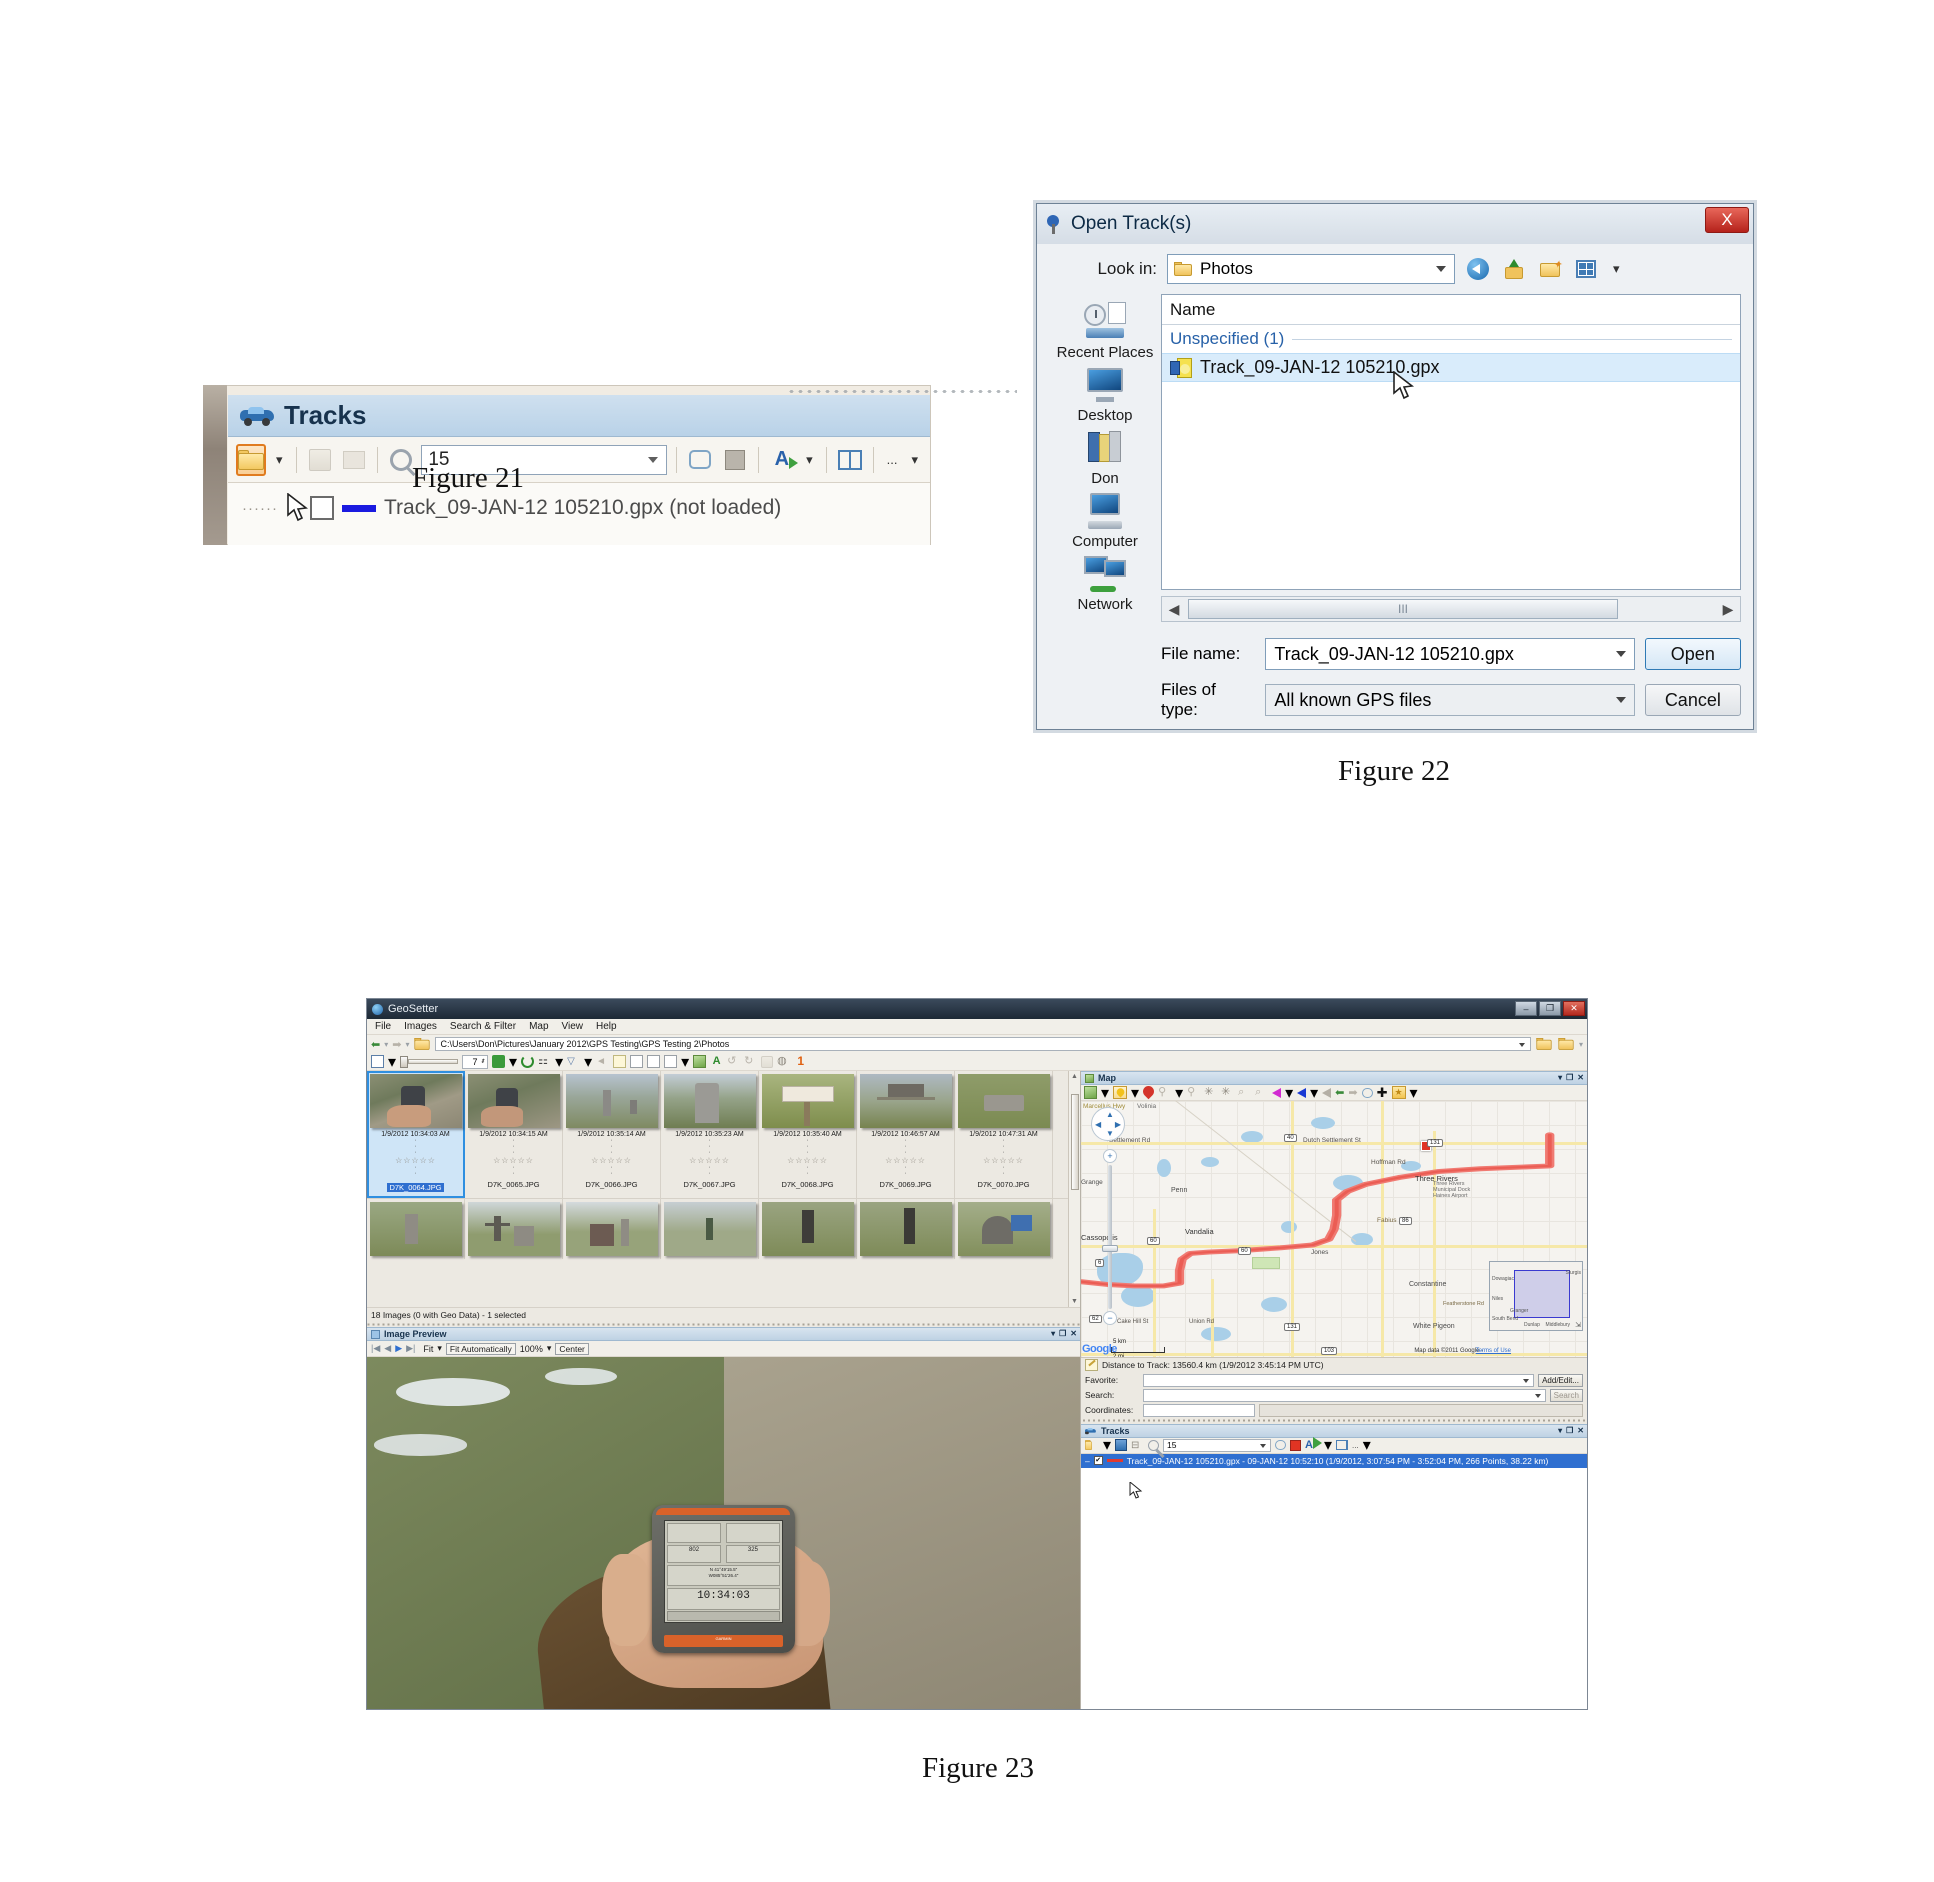 The width and height of the screenshot is (1934, 1882). What do you see at coordinates (1302, 1092) in the screenshot?
I see `previous-image-position-icon` at bounding box center [1302, 1092].